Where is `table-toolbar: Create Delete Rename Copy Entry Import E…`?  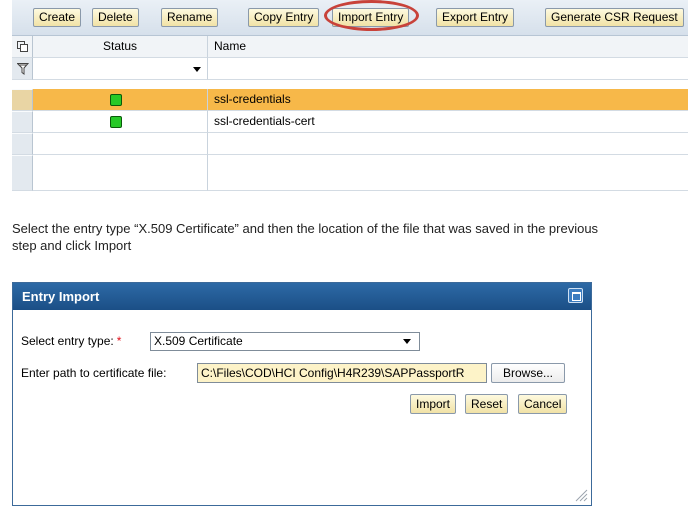 table-toolbar: Create Delete Rename Copy Entry Import E… is located at coordinates (350, 18).